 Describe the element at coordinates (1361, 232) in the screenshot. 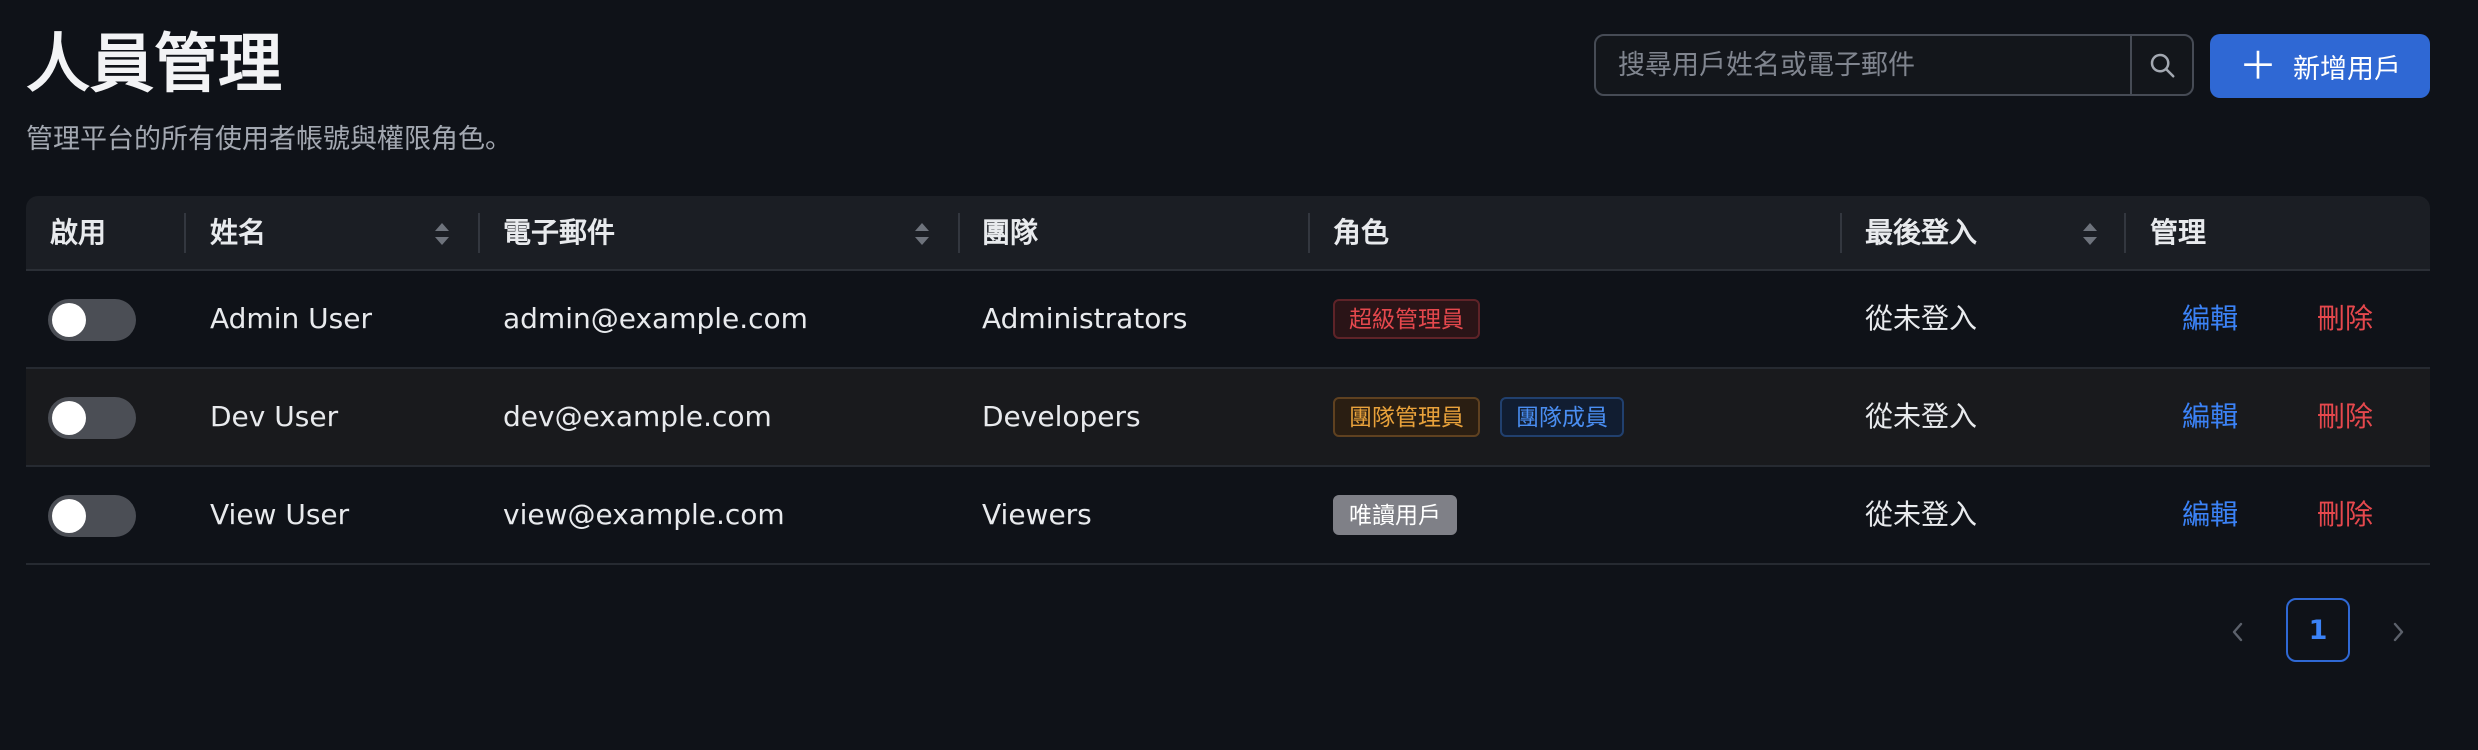

I see `column-header-roles: 角色` at that location.